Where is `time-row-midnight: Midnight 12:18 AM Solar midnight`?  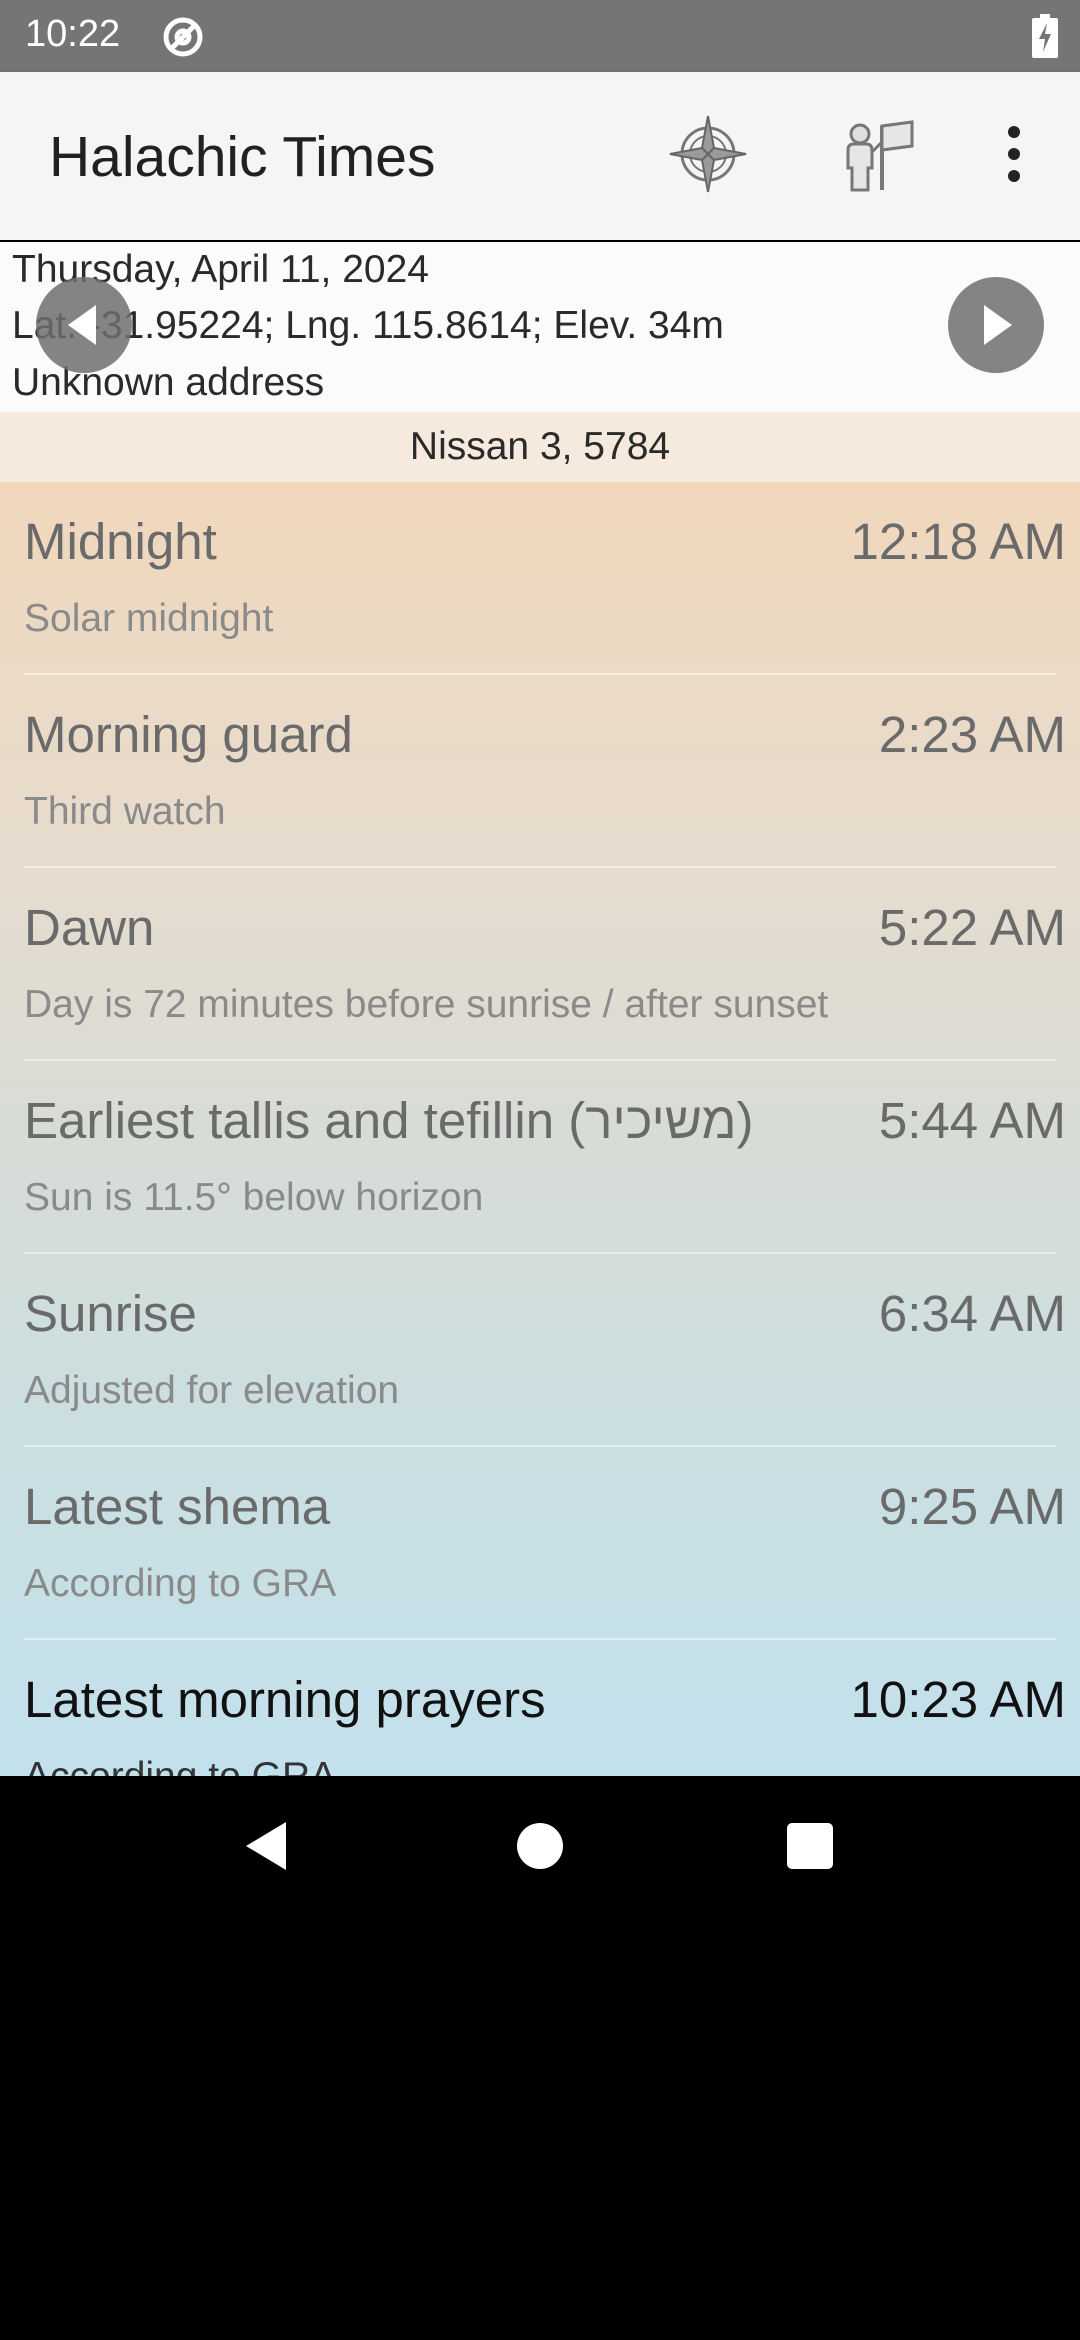 time-row-midnight: Midnight 12:18 AM Solar midnight is located at coordinates (540, 578).